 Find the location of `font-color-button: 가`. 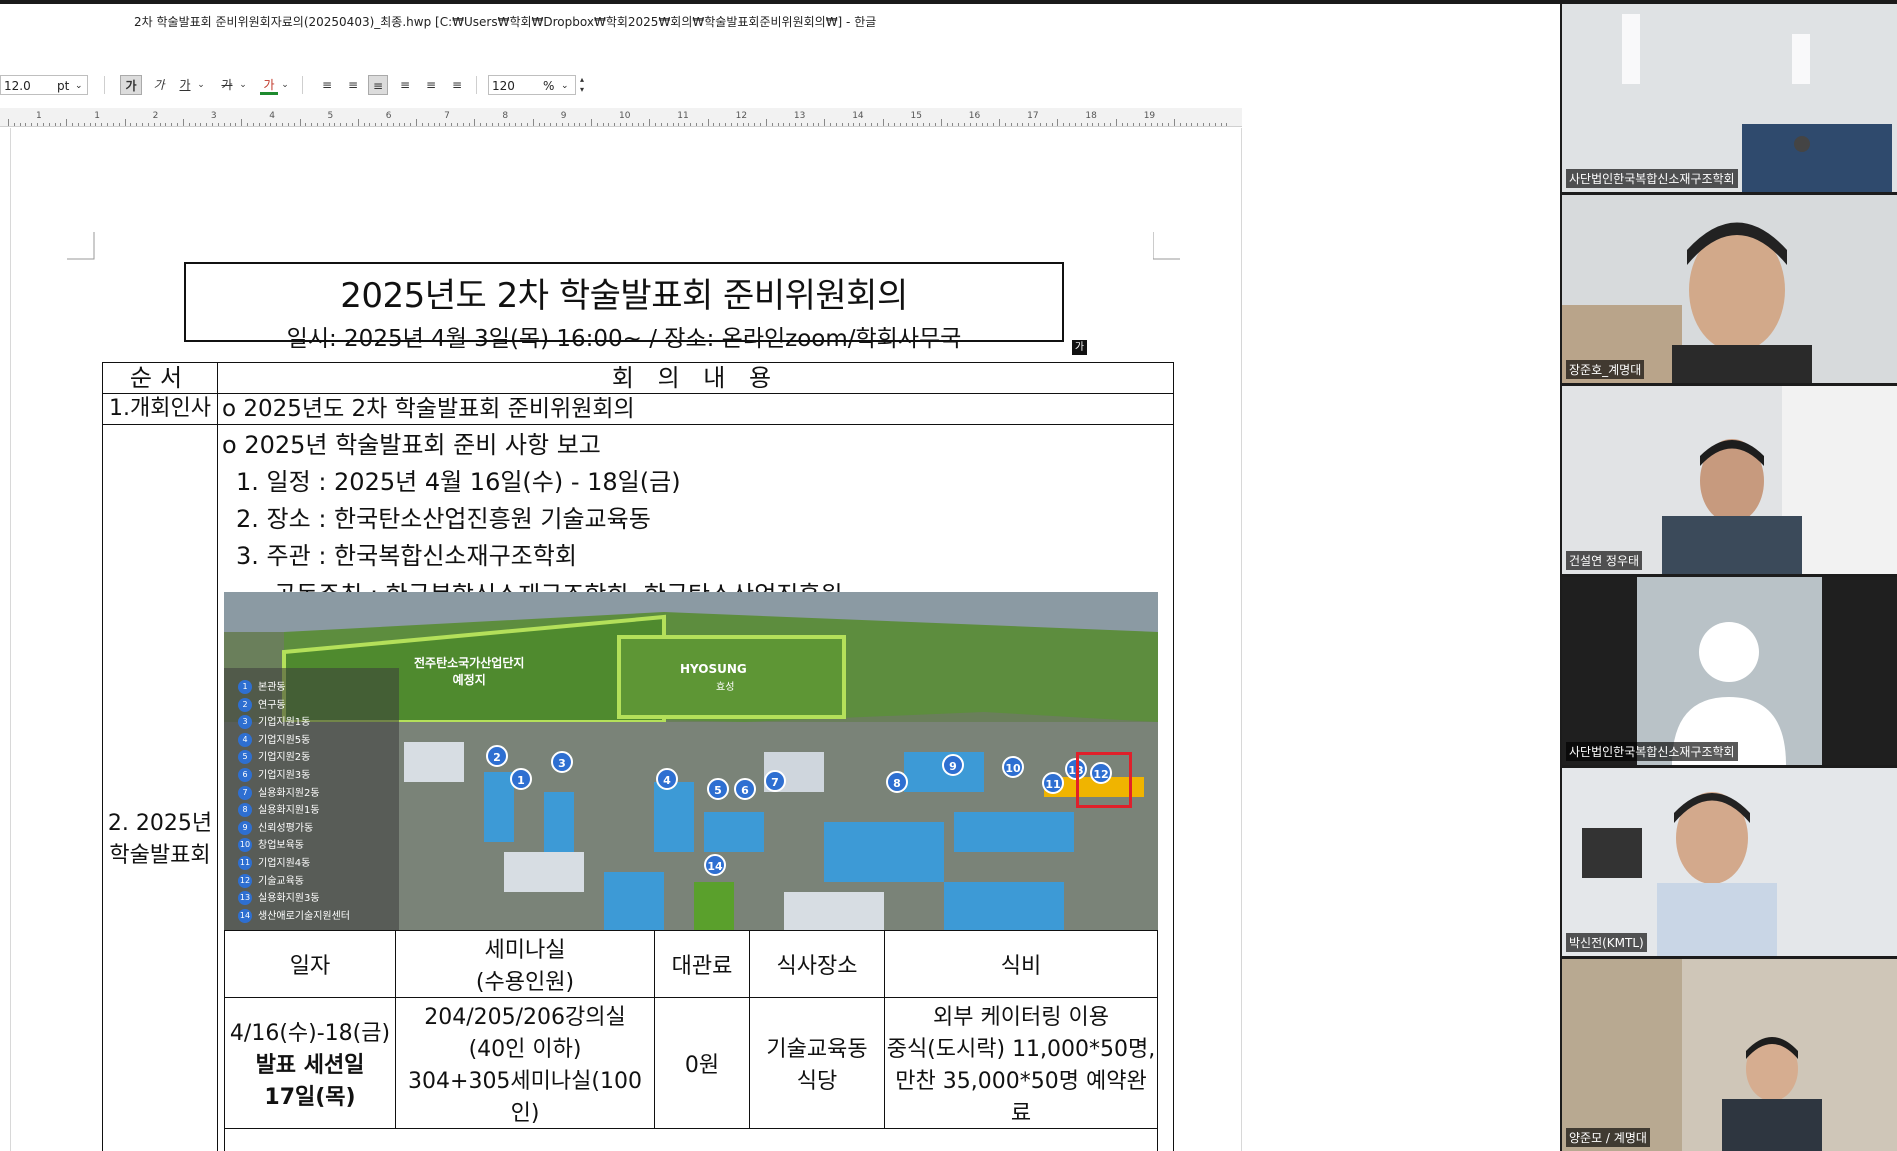

font-color-button: 가 is located at coordinates (269, 85).